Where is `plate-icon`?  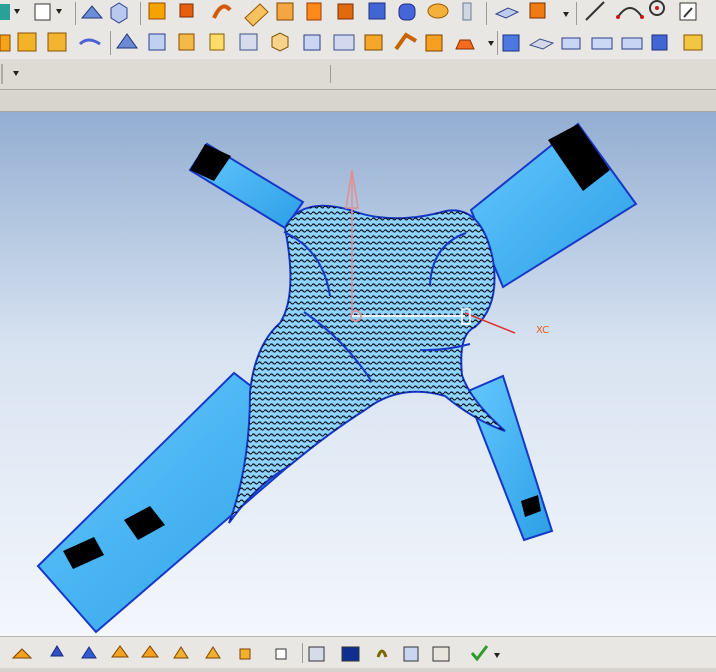
plate-icon is located at coordinates (507, 13).